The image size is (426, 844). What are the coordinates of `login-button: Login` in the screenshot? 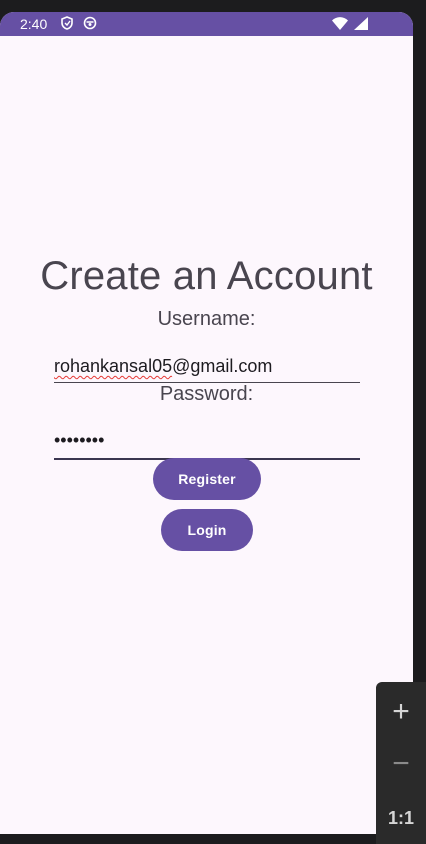 It's located at (207, 530).